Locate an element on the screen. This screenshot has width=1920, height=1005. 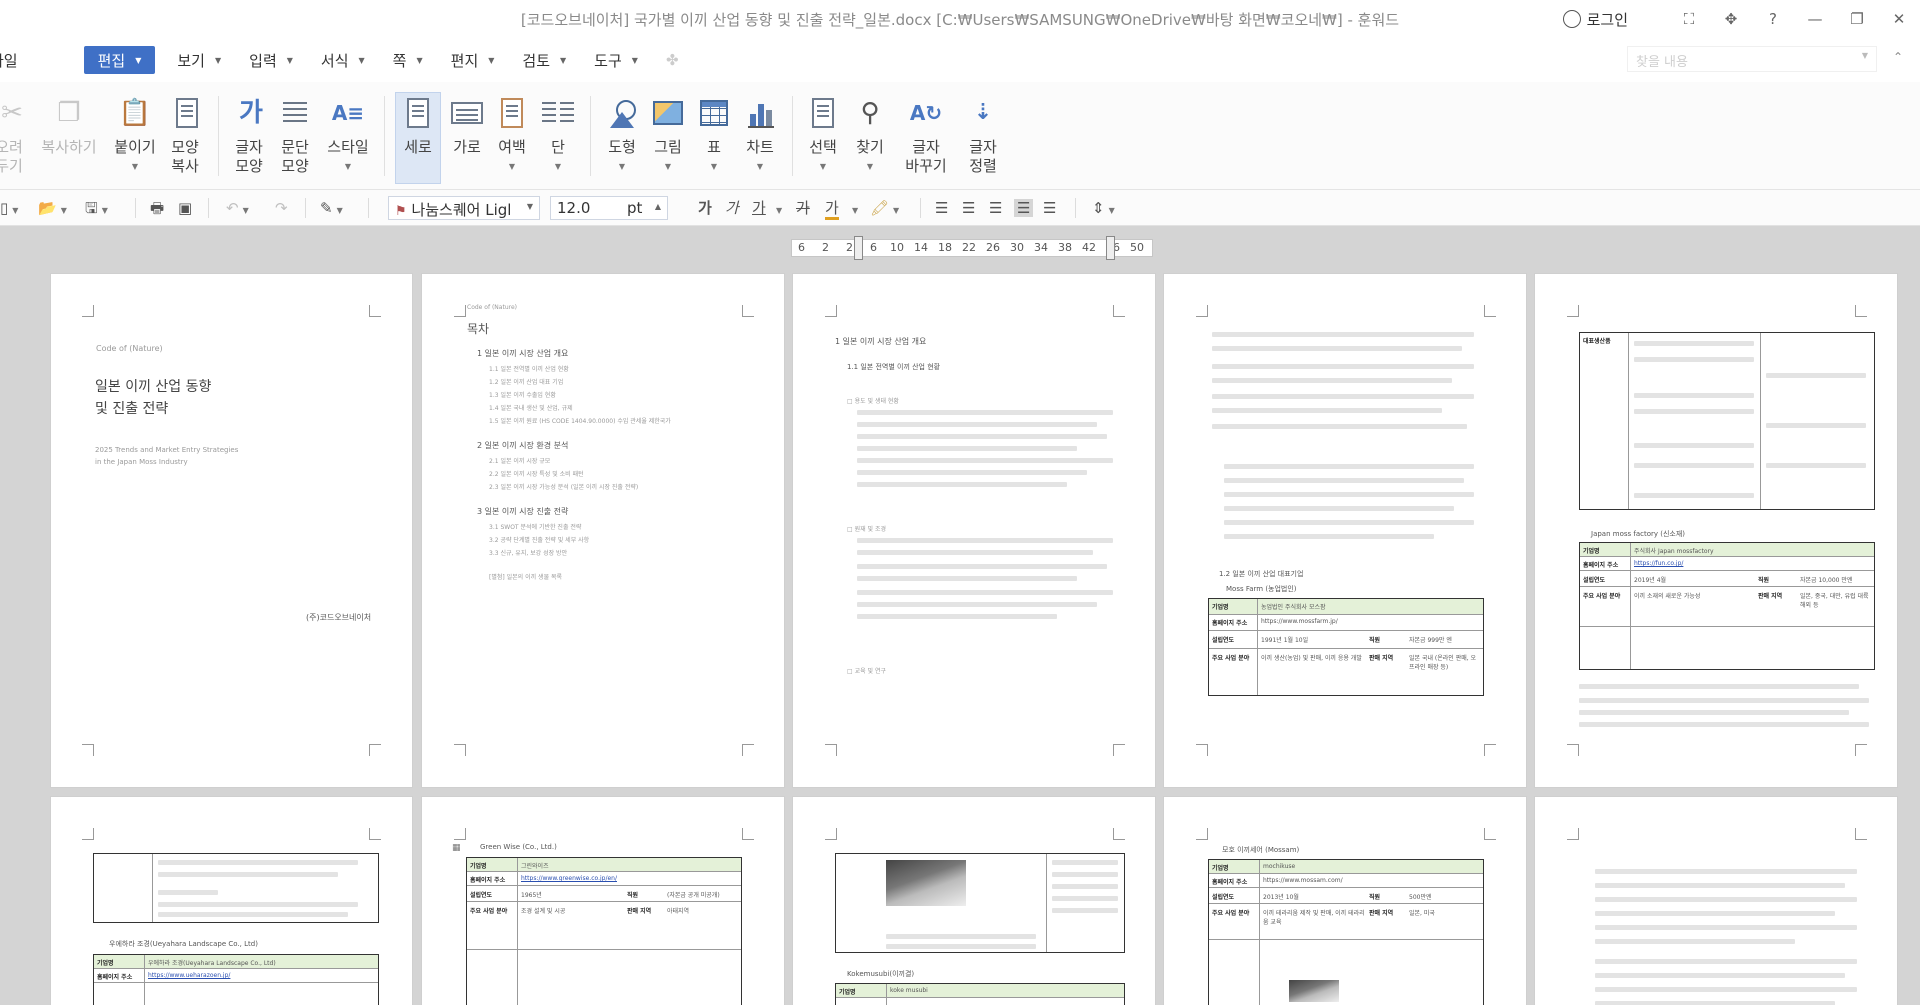
cut-button: ✂ 오려 두기 is located at coordinates (14, 136).